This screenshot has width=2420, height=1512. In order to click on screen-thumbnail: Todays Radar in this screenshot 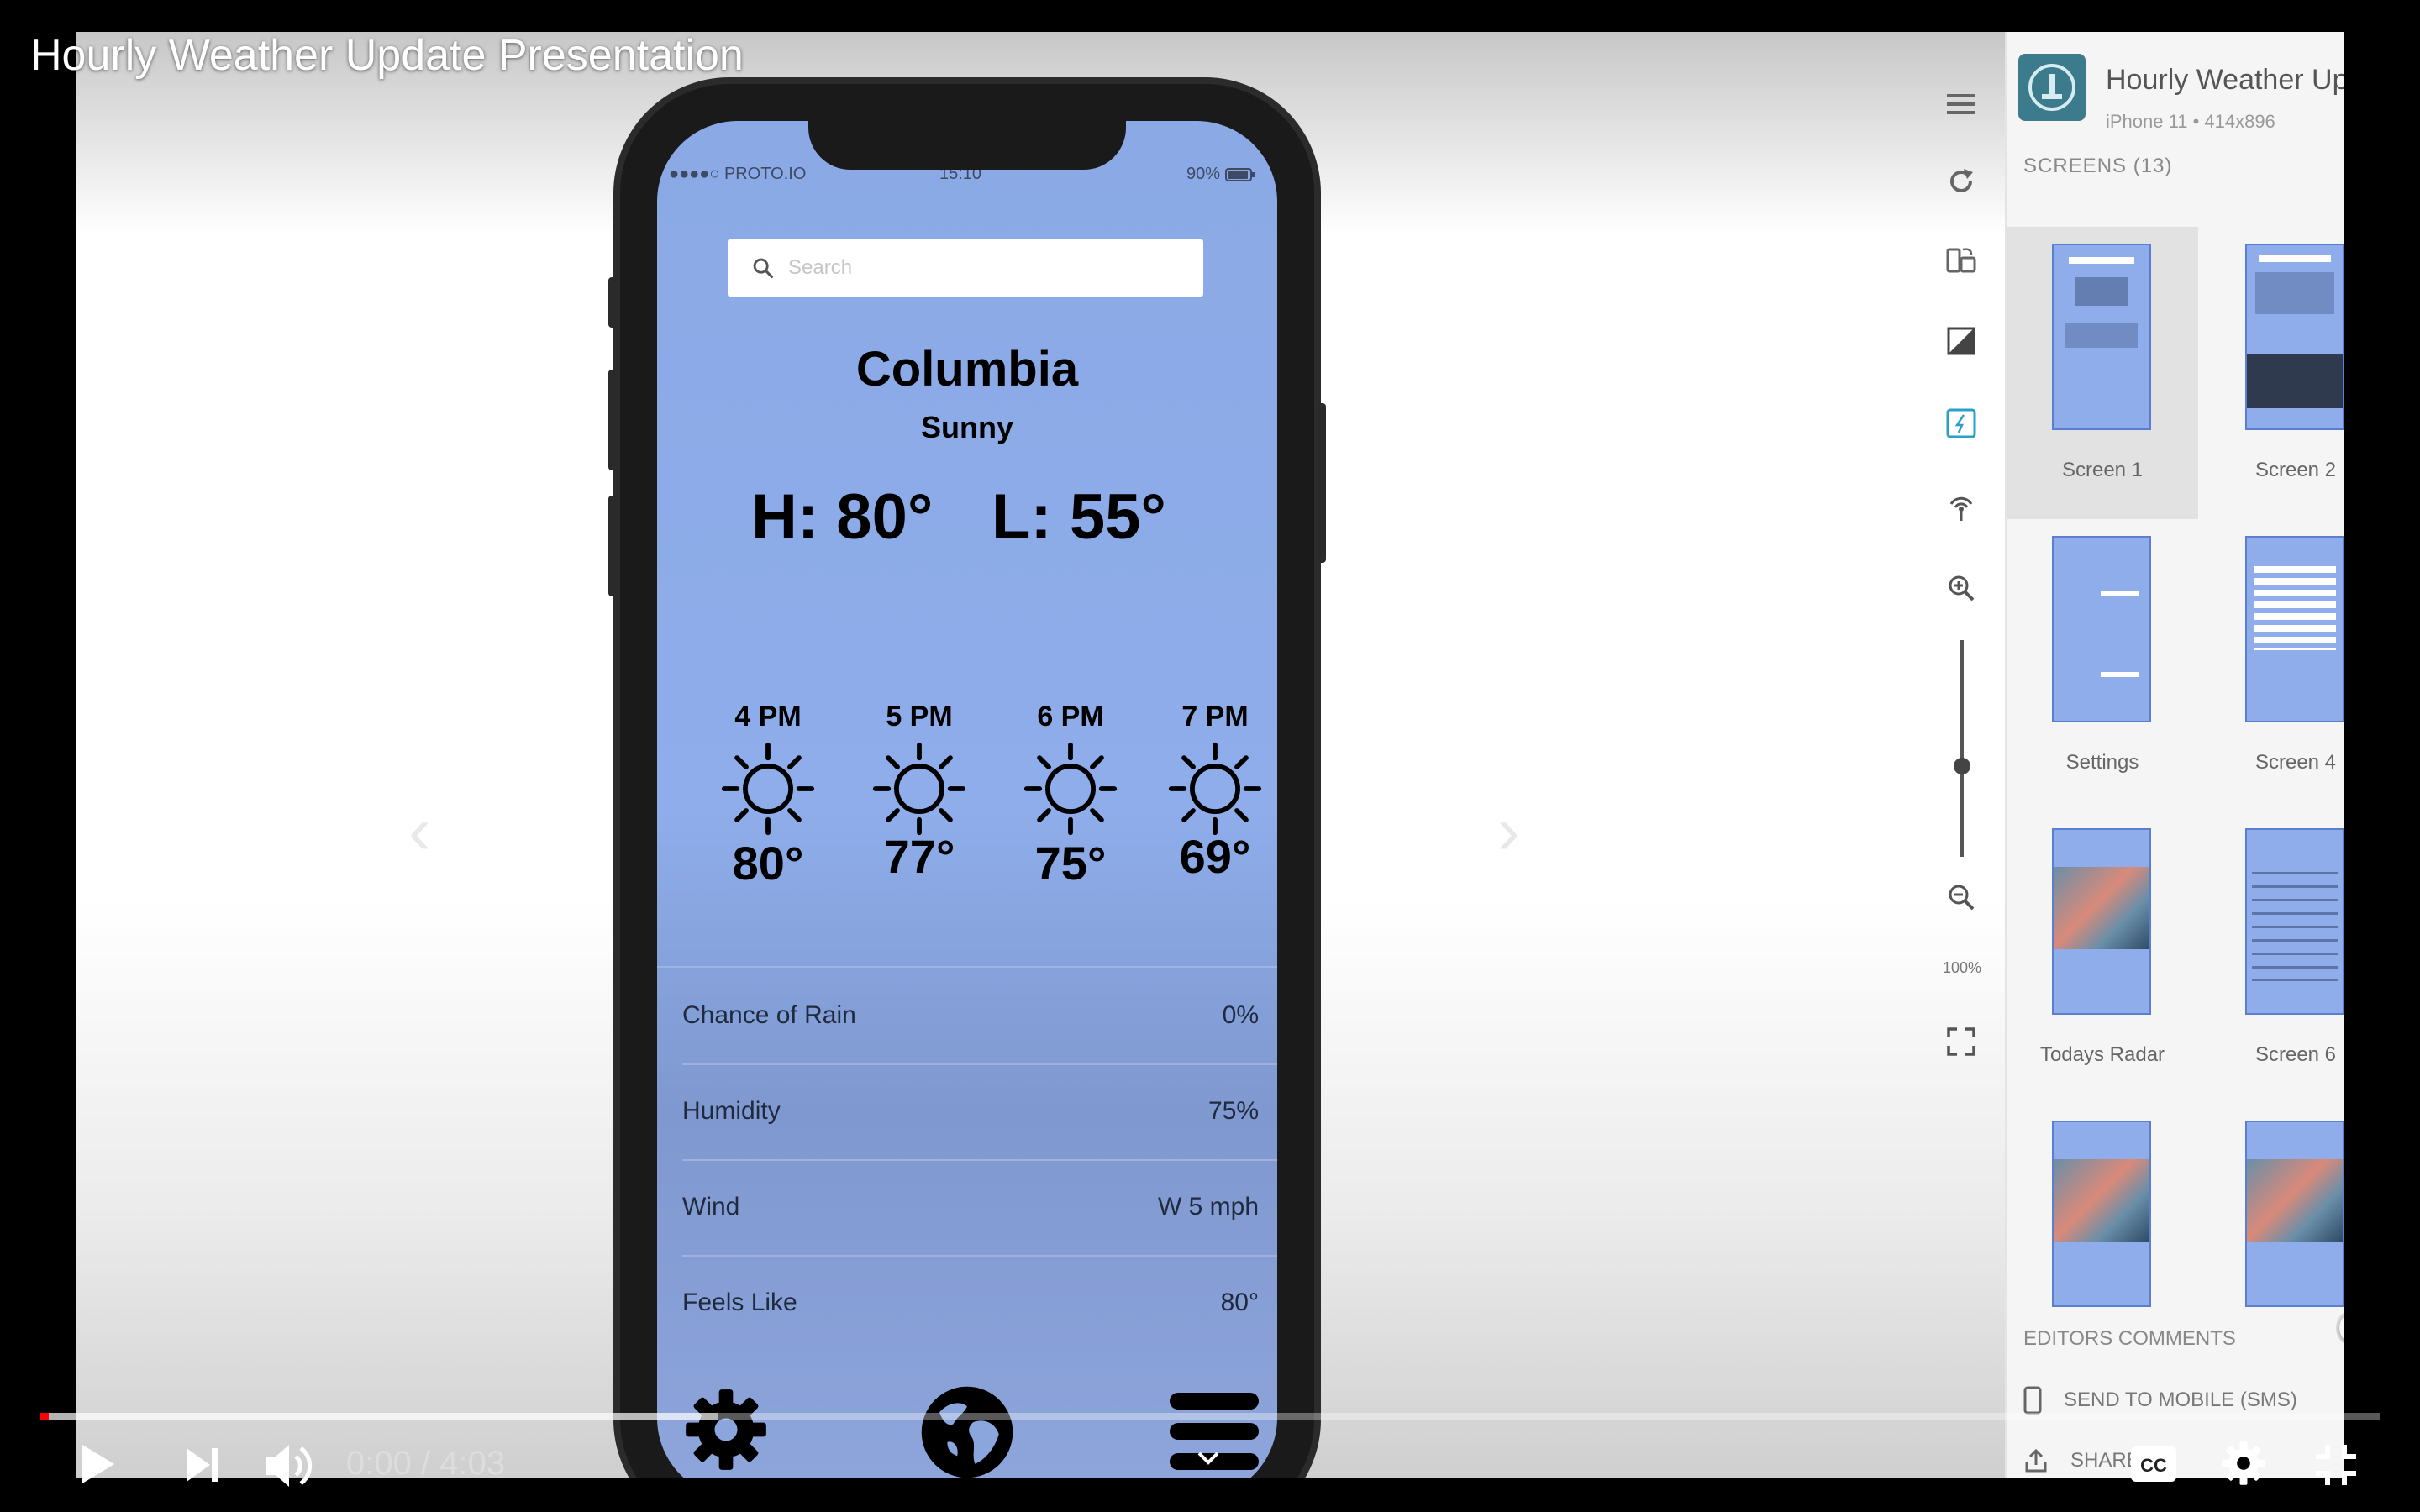, I will do `click(2102, 957)`.